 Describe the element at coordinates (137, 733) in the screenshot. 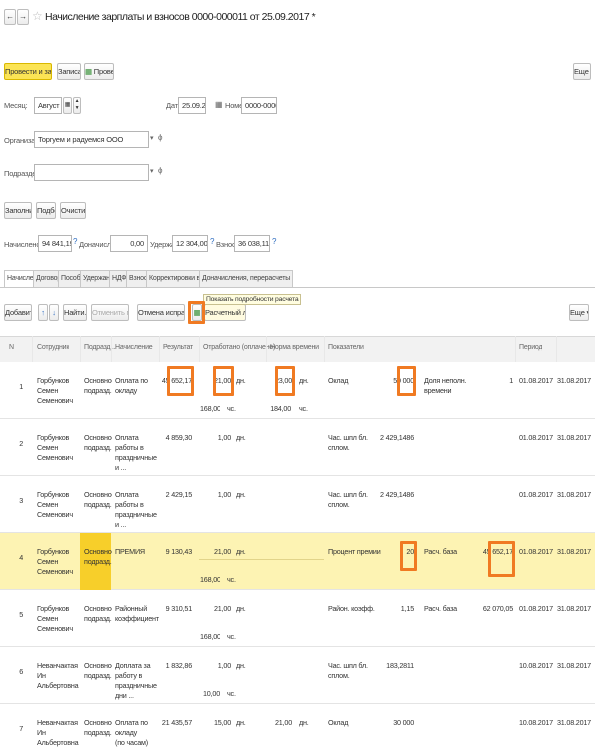

I see `accrual-cell: Оплата по окладу (по часам)` at that location.